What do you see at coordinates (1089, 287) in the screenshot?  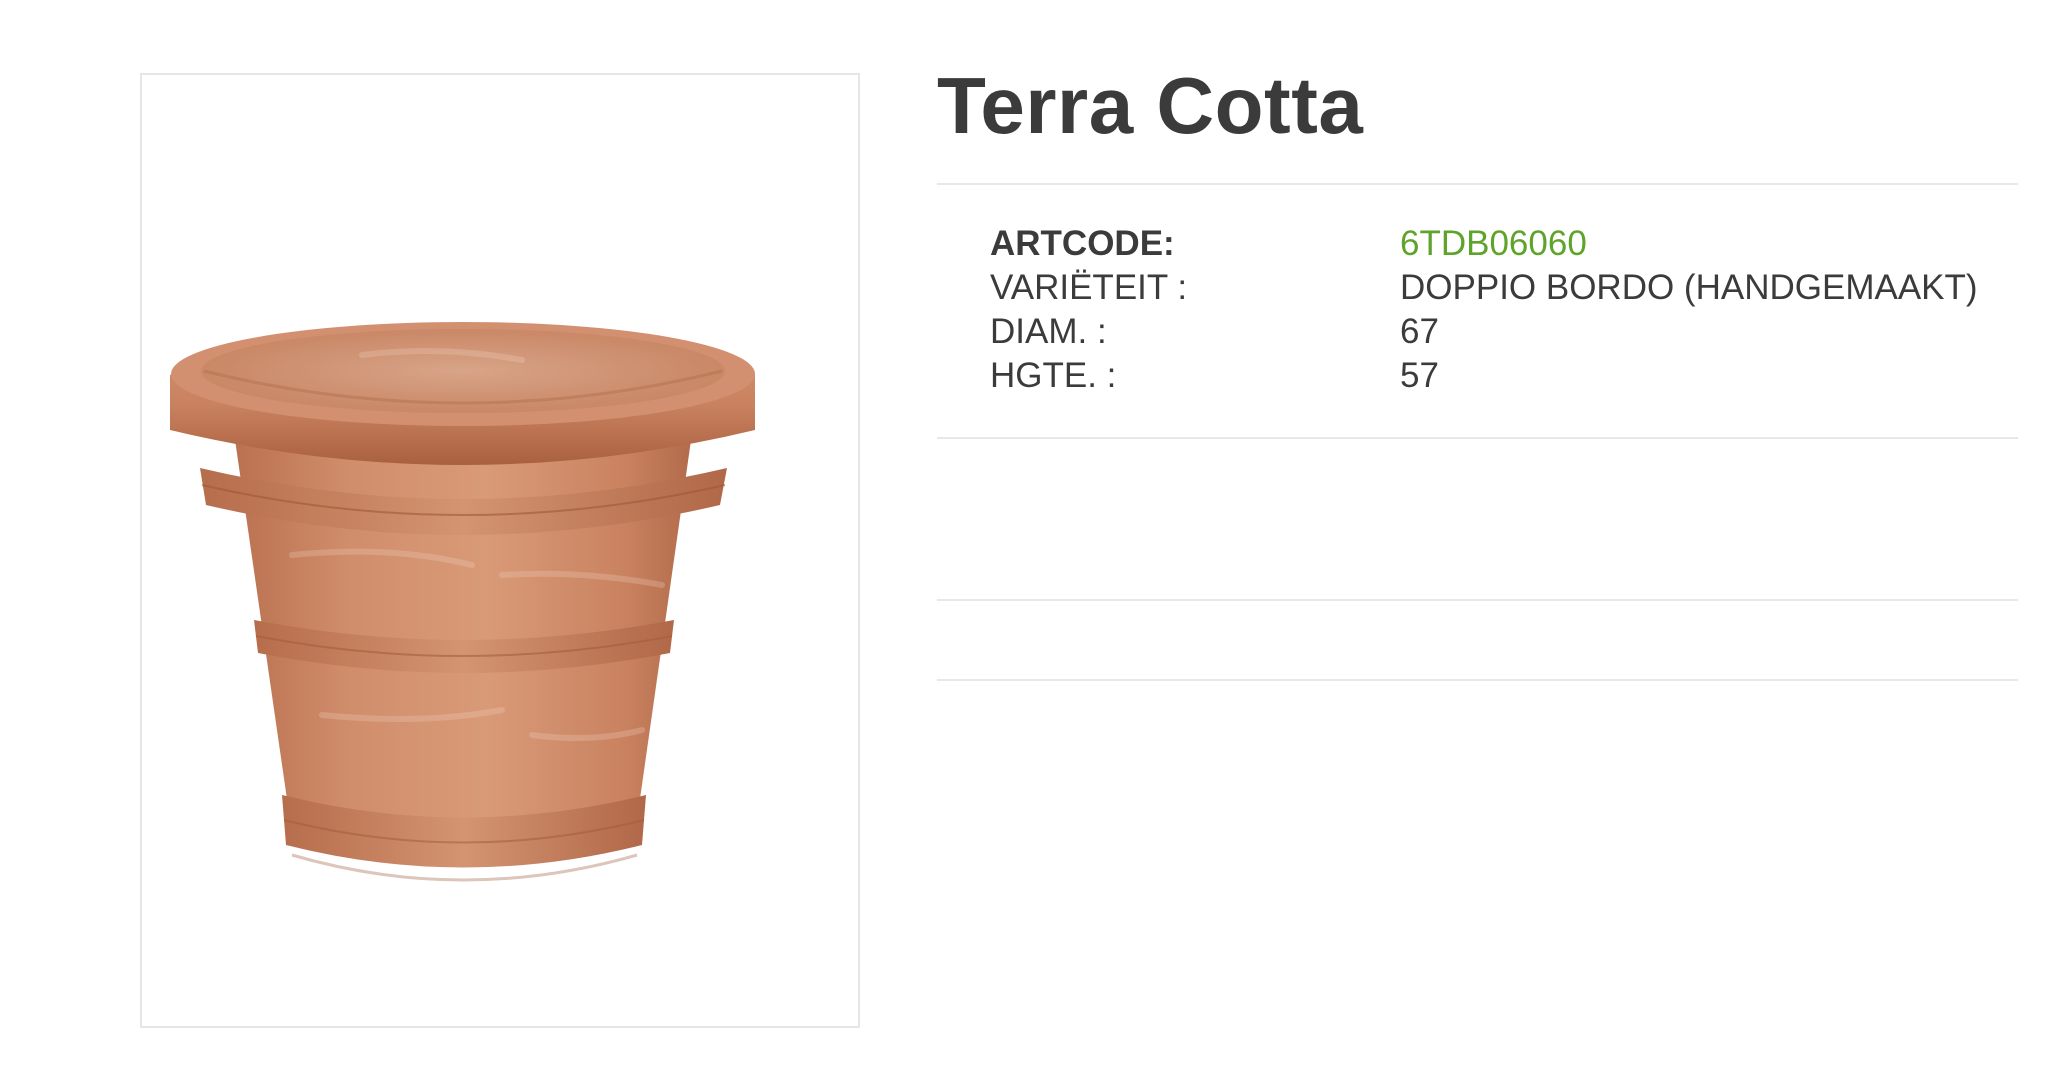 I see `spec-label: VARIËTEIT :` at bounding box center [1089, 287].